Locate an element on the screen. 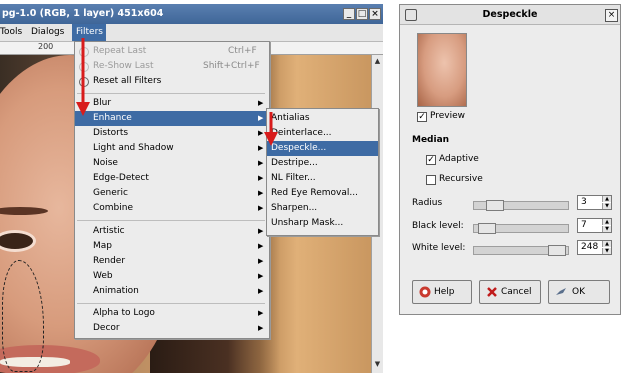  help-icon is located at coordinates (425, 292).